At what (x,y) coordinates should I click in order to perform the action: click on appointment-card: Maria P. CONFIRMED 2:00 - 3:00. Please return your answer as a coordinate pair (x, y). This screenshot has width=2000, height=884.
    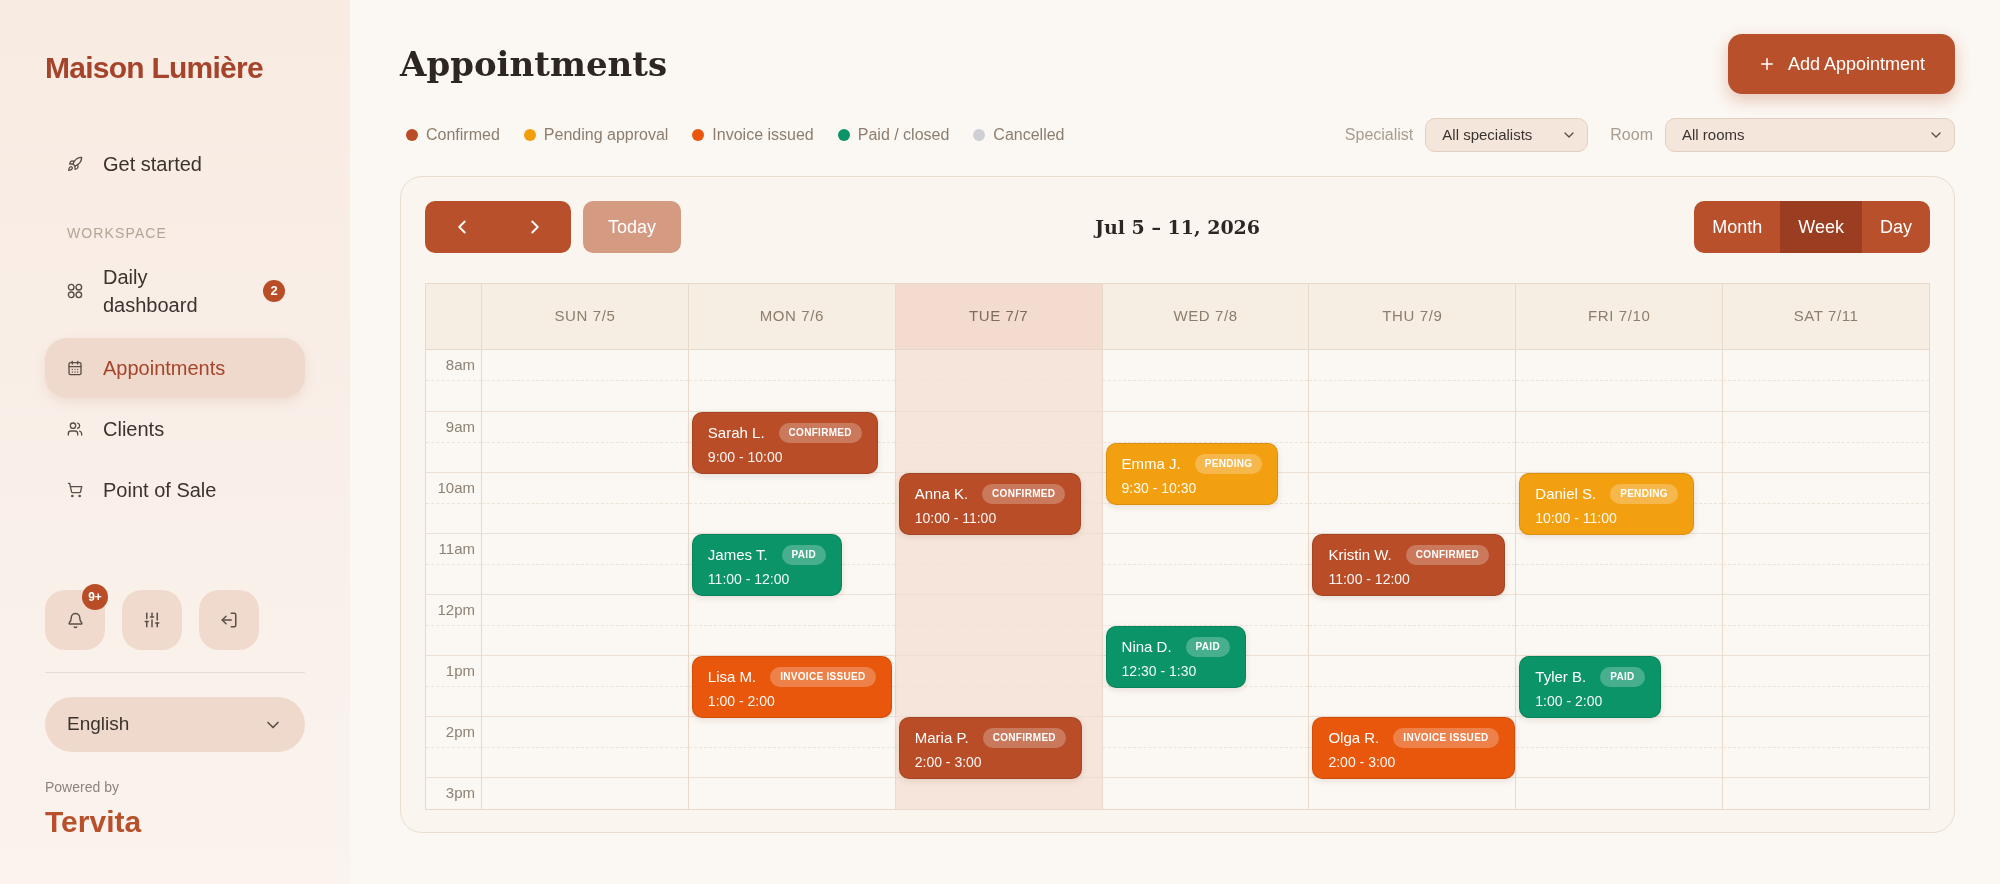
    Looking at the image, I should click on (990, 748).